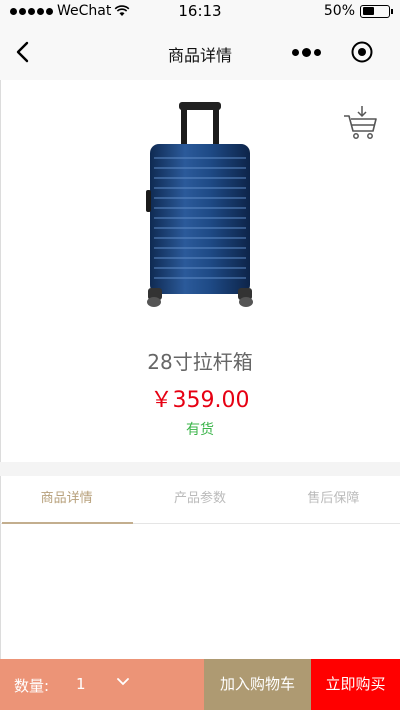  What do you see at coordinates (32, 686) in the screenshot?
I see `quantity-label: 数量:` at bounding box center [32, 686].